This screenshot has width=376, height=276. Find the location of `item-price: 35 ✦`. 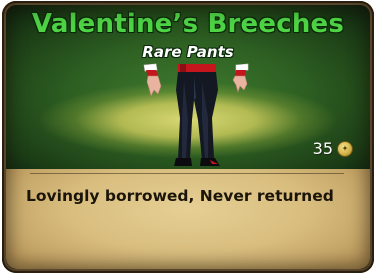

item-price: 35 ✦ is located at coordinates (332, 148).